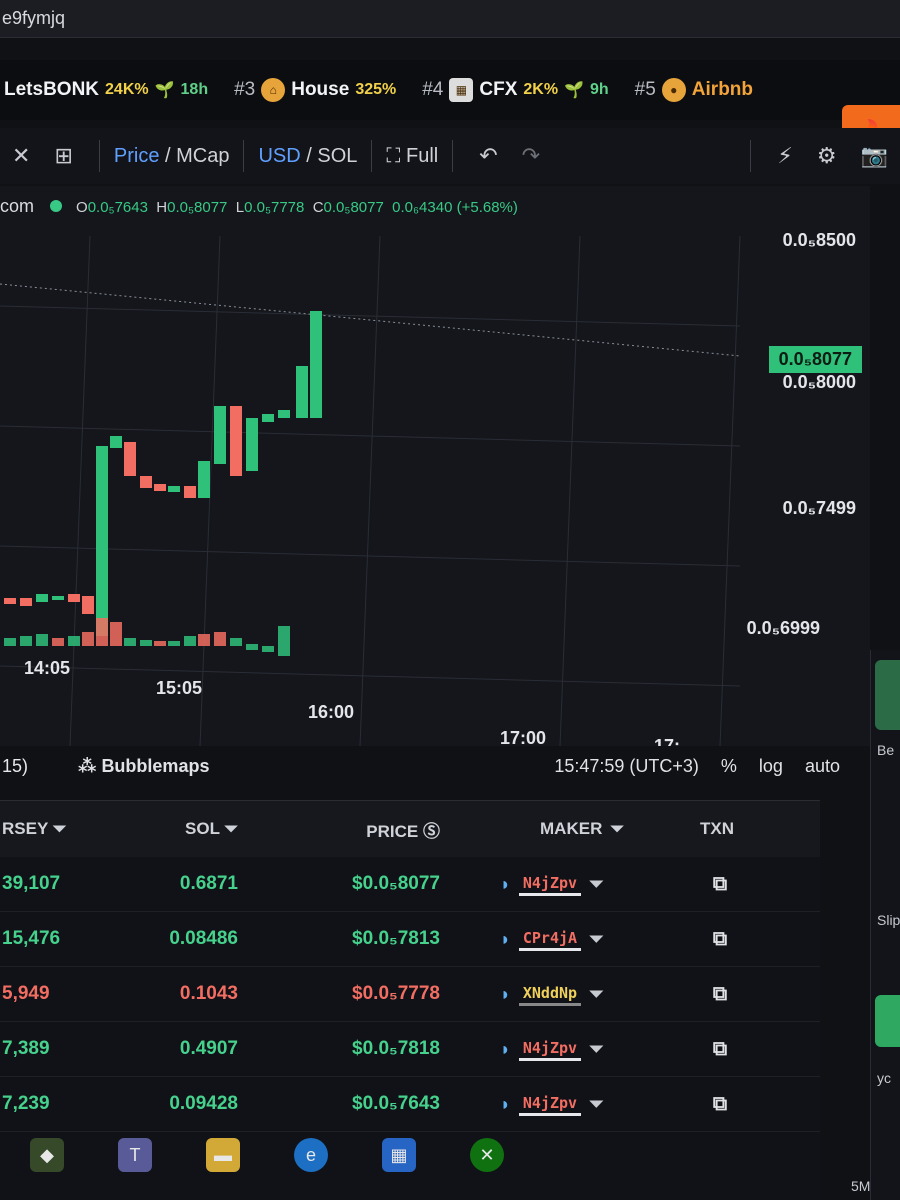  I want to click on house-coin-icon: ⌂, so click(273, 90).